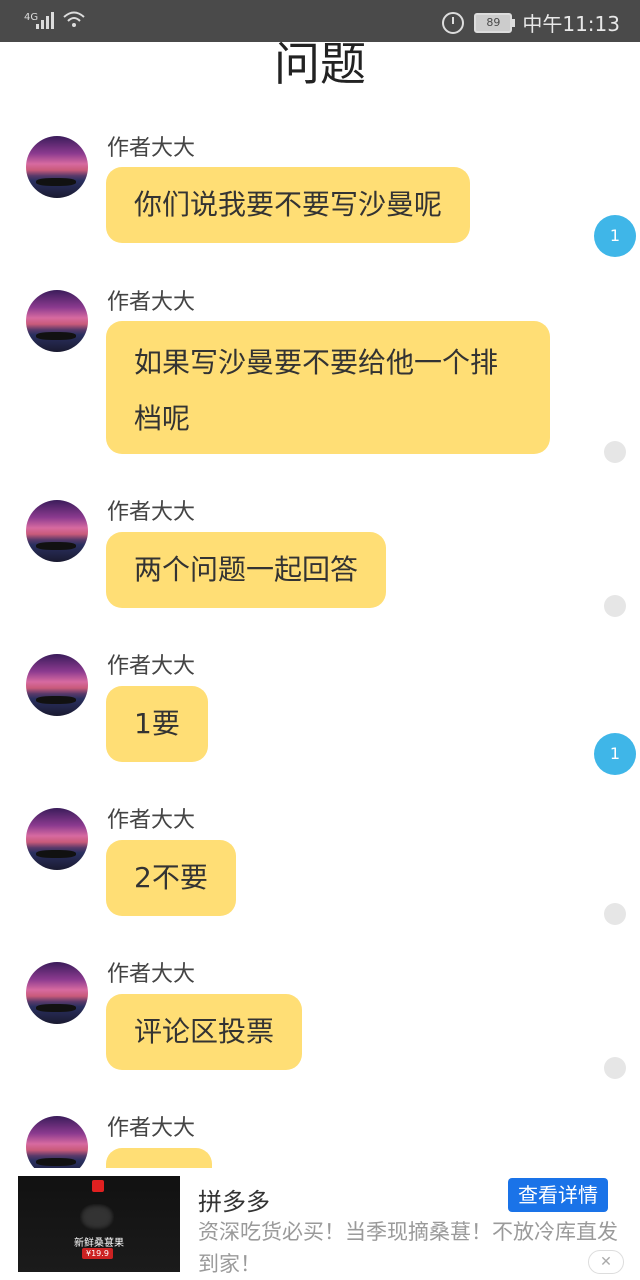 This screenshot has width=640, height=1280. What do you see at coordinates (453, 22) in the screenshot?
I see `alarm-icon` at bounding box center [453, 22].